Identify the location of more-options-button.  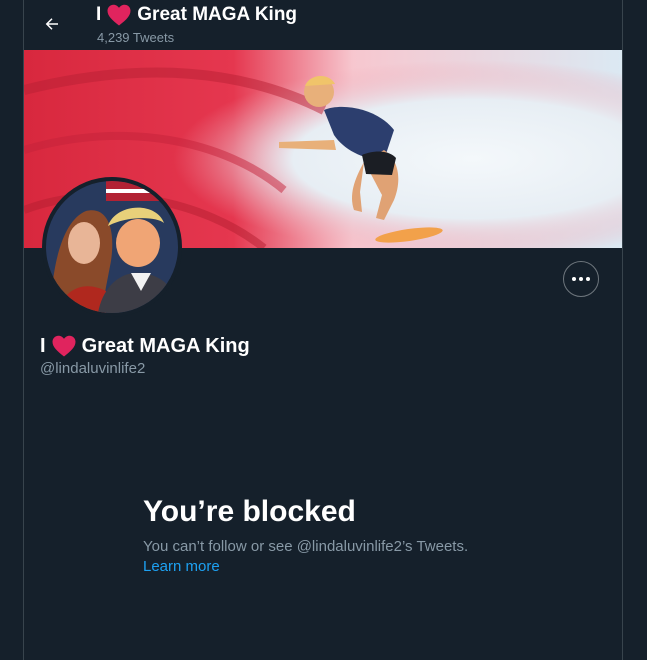
(581, 279).